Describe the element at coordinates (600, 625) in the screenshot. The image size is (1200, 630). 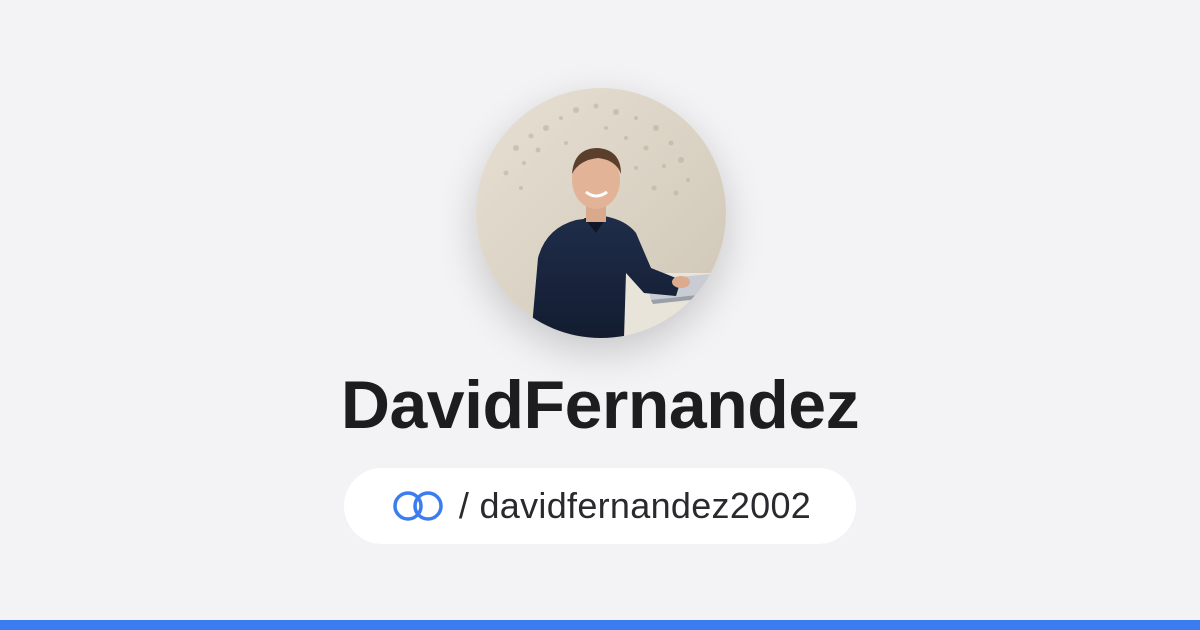
I see `accent-bar` at that location.